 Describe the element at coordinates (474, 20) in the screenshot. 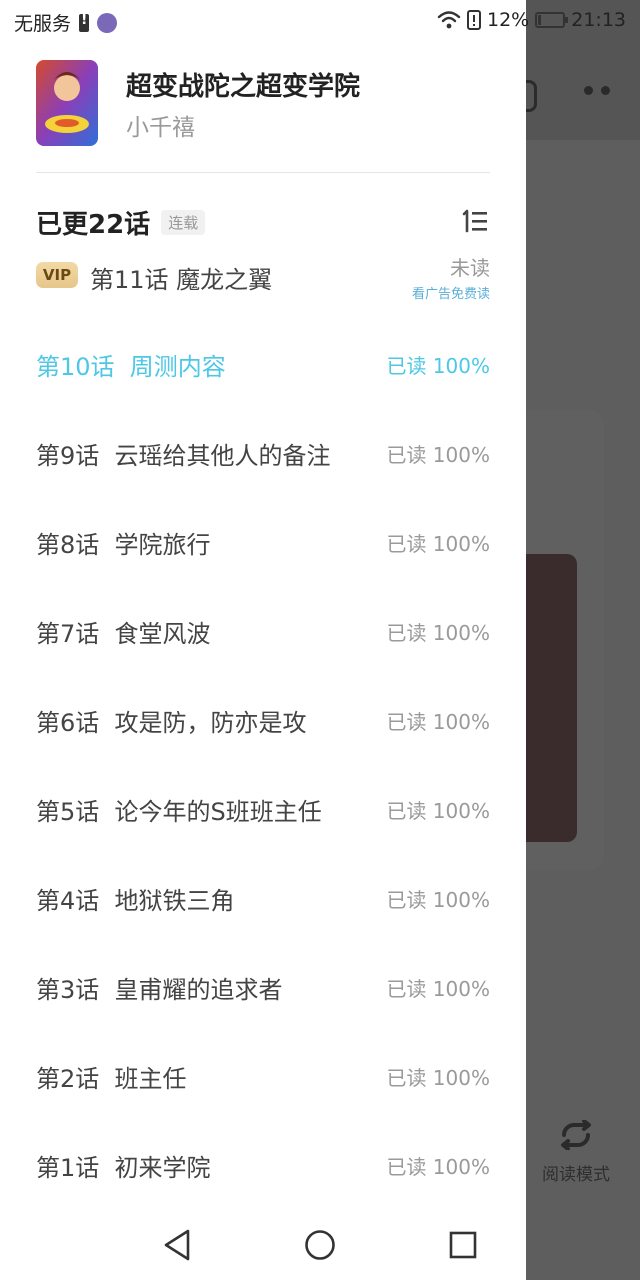

I see `alert-icon` at that location.